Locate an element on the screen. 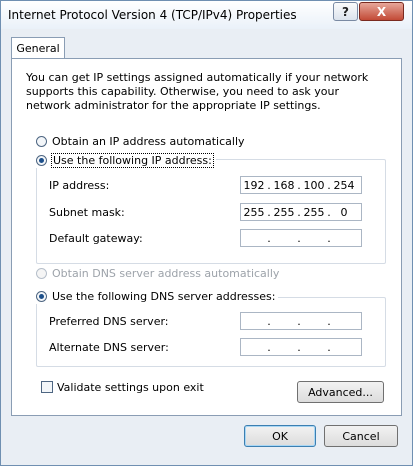 The image size is (413, 466). validate-settings-checkbox-row: Validate settings upon exit is located at coordinates (122, 387).